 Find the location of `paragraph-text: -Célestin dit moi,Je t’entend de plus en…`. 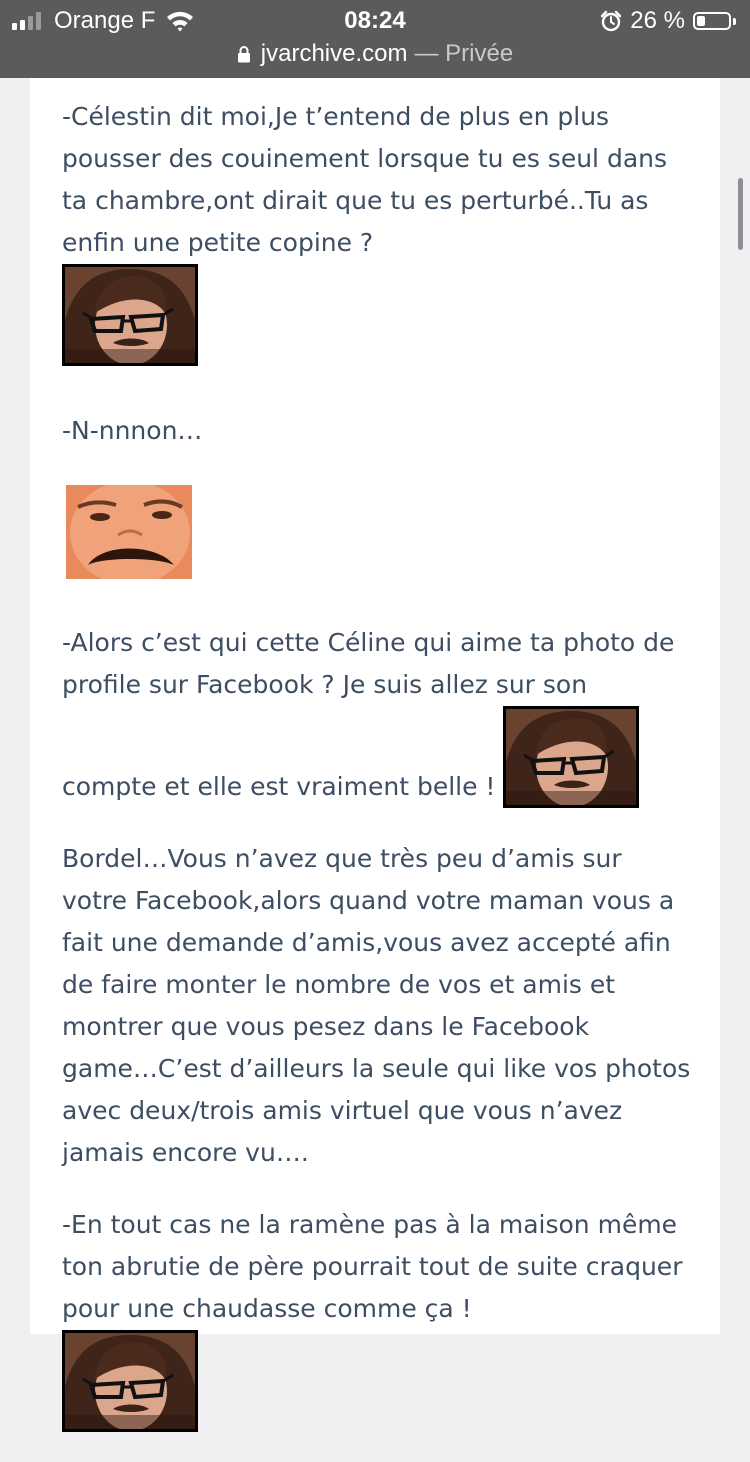

paragraph-text: -Célestin dit moi,Je t’entend de plus en… is located at coordinates (365, 179).